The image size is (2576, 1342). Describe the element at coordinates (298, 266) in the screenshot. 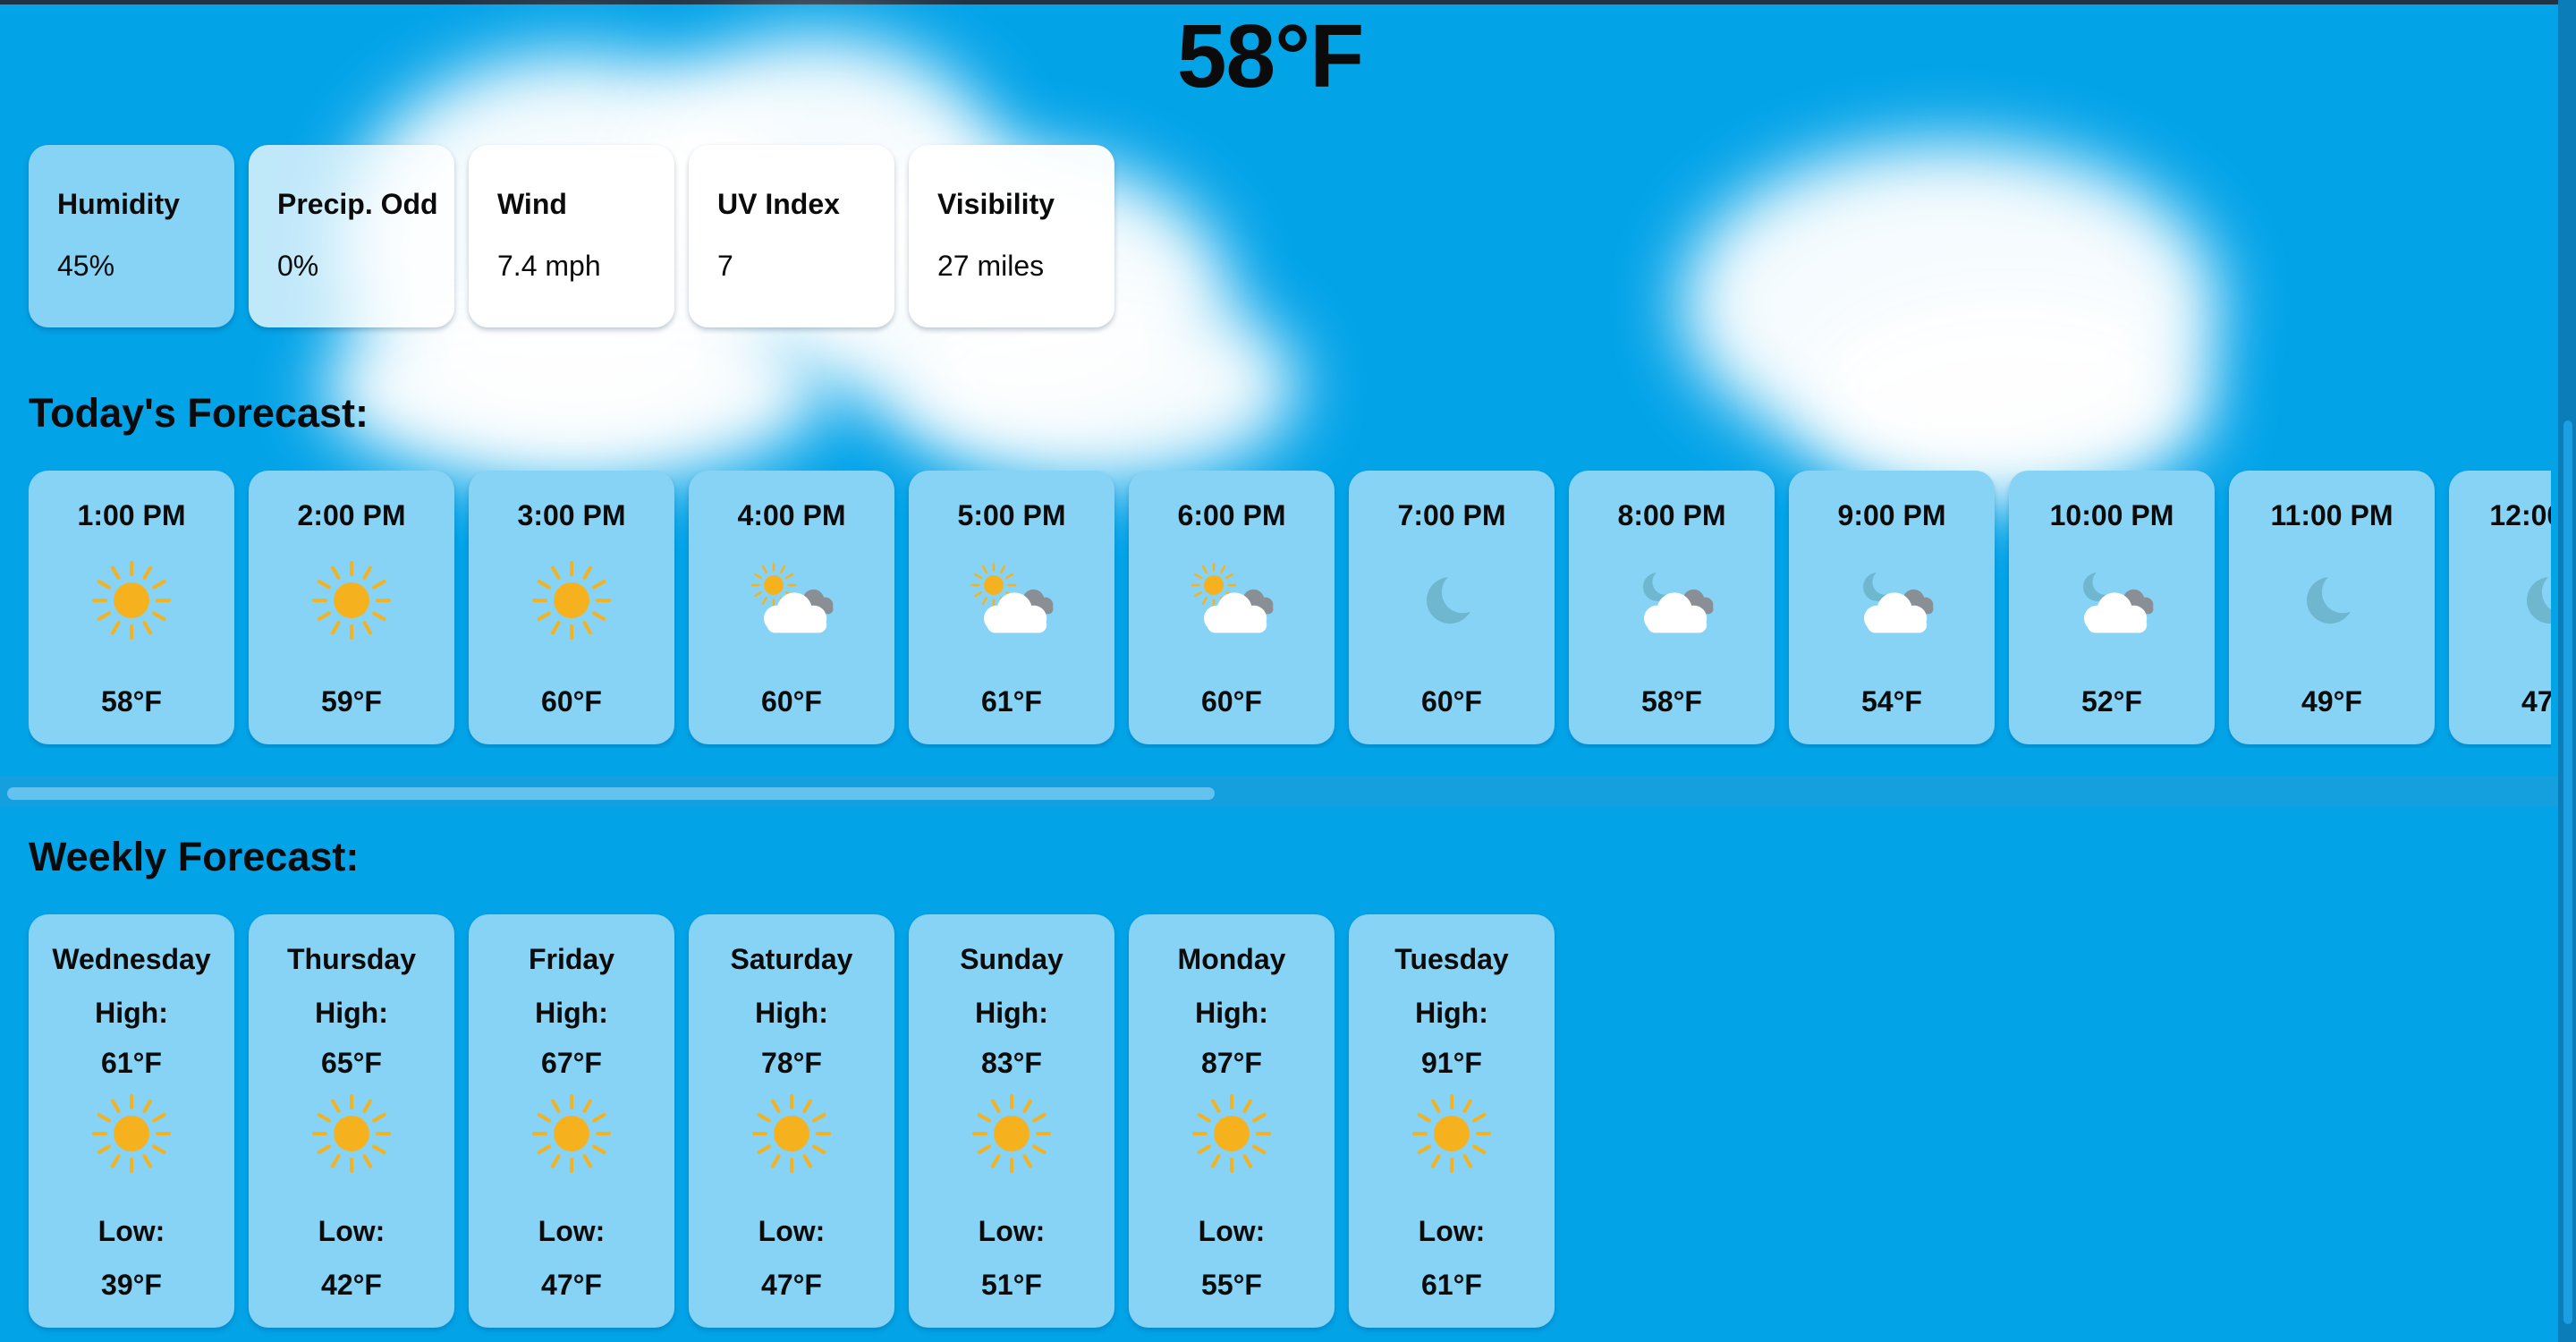

I see `stat-value: 0%` at that location.